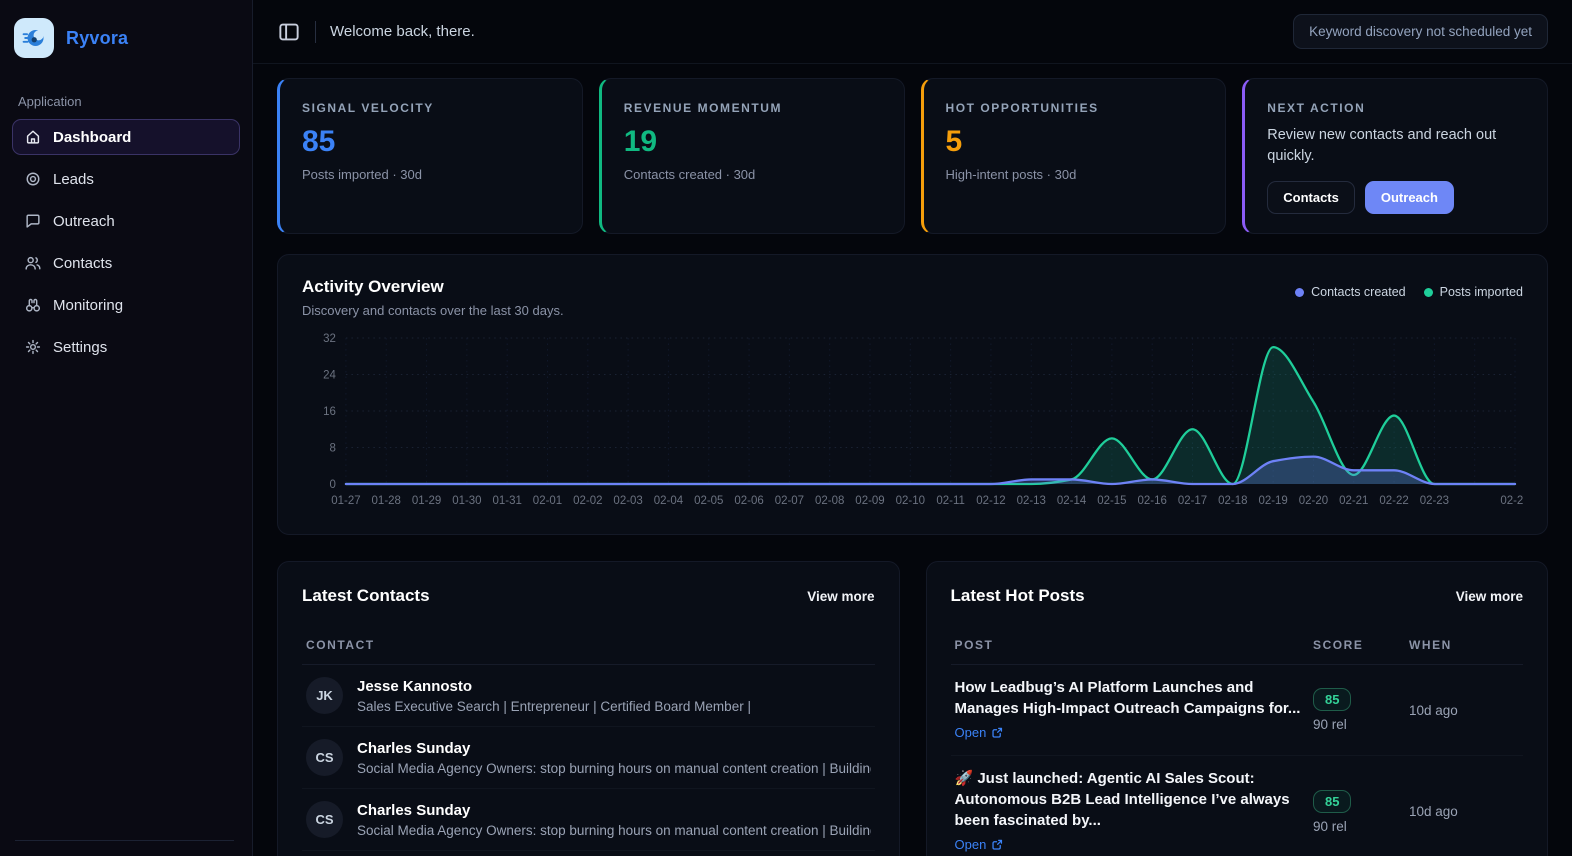 Image resolution: width=1572 pixels, height=856 pixels. What do you see at coordinates (547, 501) in the screenshot?
I see `svg-text: 02-01` at bounding box center [547, 501].